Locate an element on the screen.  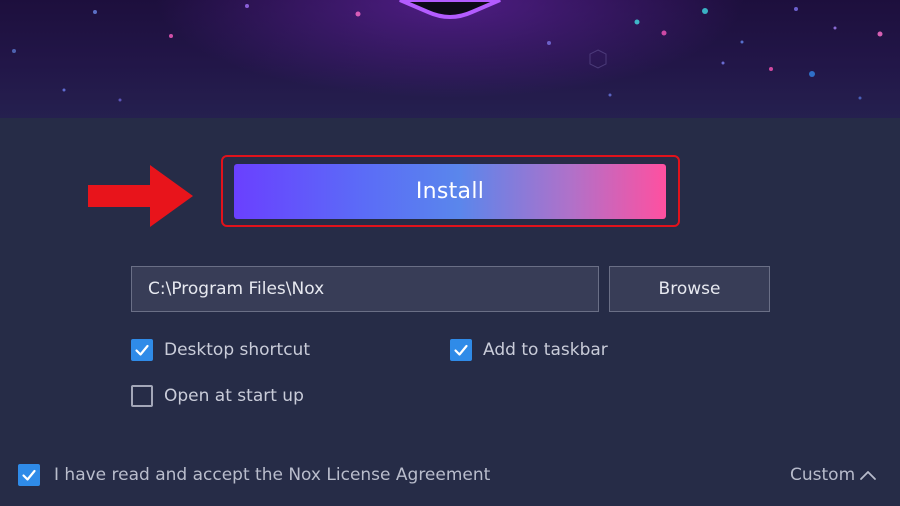
desktop-shortcut-label: Desktop shortcut is located at coordinates (237, 350).